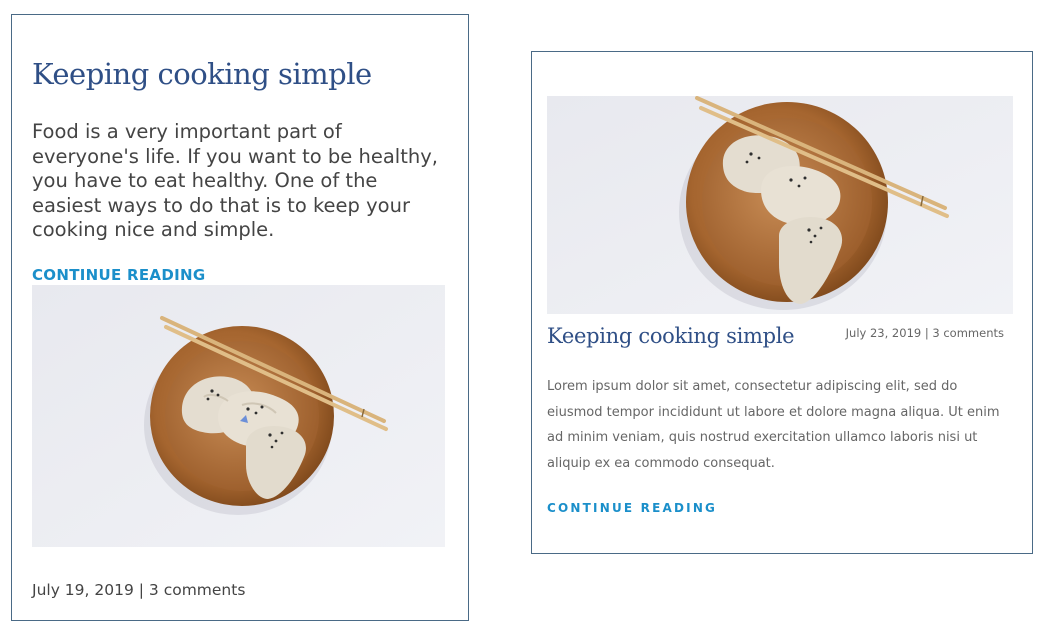 The height and width of the screenshot is (631, 1056). Describe the element at coordinates (924, 333) in the screenshot. I see `post-meta: July 23, 2019 | 3 comments` at that location.